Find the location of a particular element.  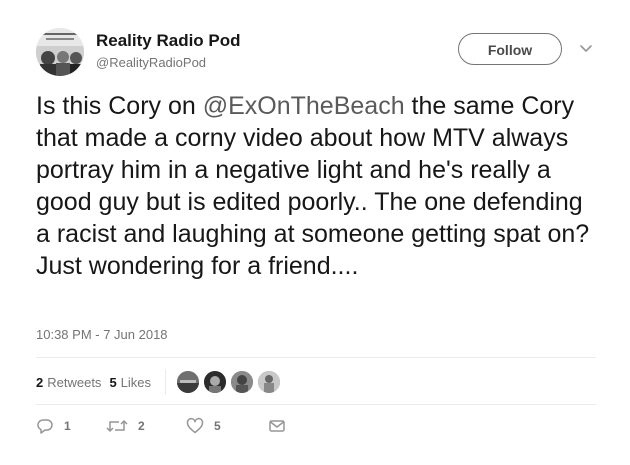

retweets-count: 2 is located at coordinates (40, 382).